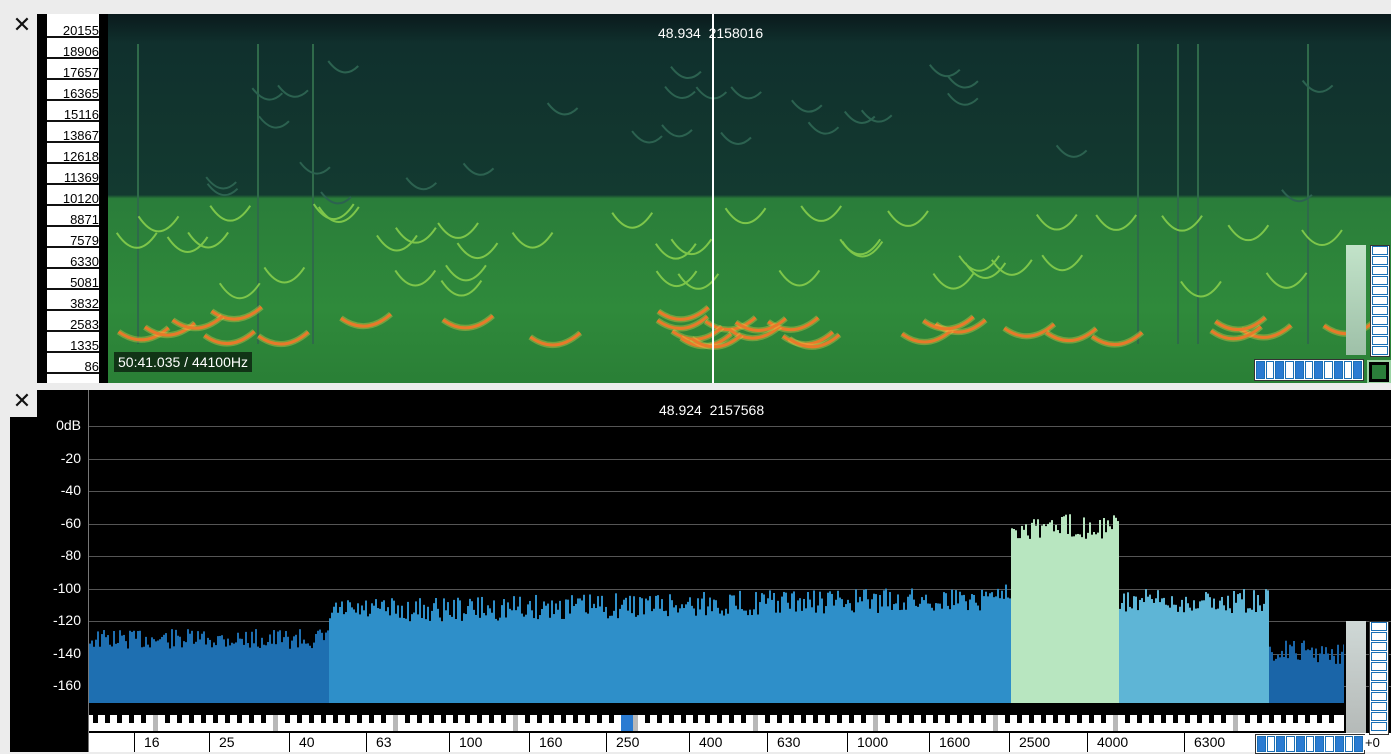 The height and width of the screenshot is (754, 1391). I want to click on spectrogram-zoom-control, so click(1380, 301).